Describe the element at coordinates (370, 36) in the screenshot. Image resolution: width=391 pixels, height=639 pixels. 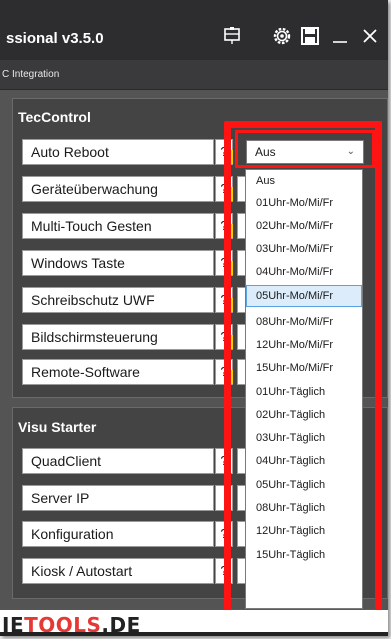
I see `close-icon` at that location.